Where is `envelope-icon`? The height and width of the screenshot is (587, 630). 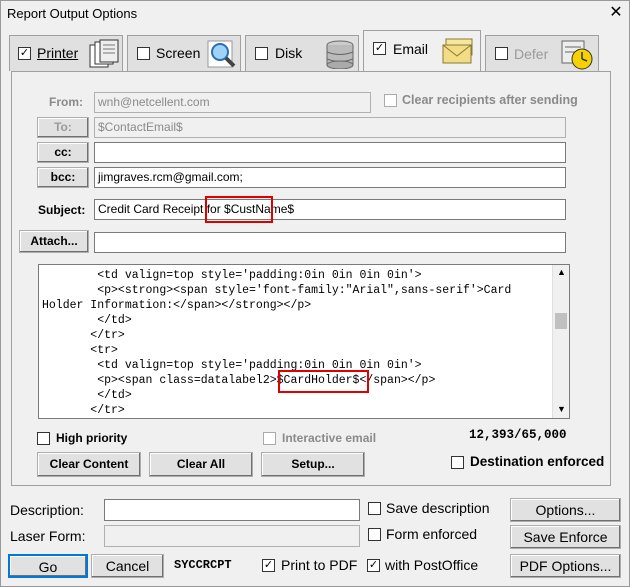 envelope-icon is located at coordinates (457, 51).